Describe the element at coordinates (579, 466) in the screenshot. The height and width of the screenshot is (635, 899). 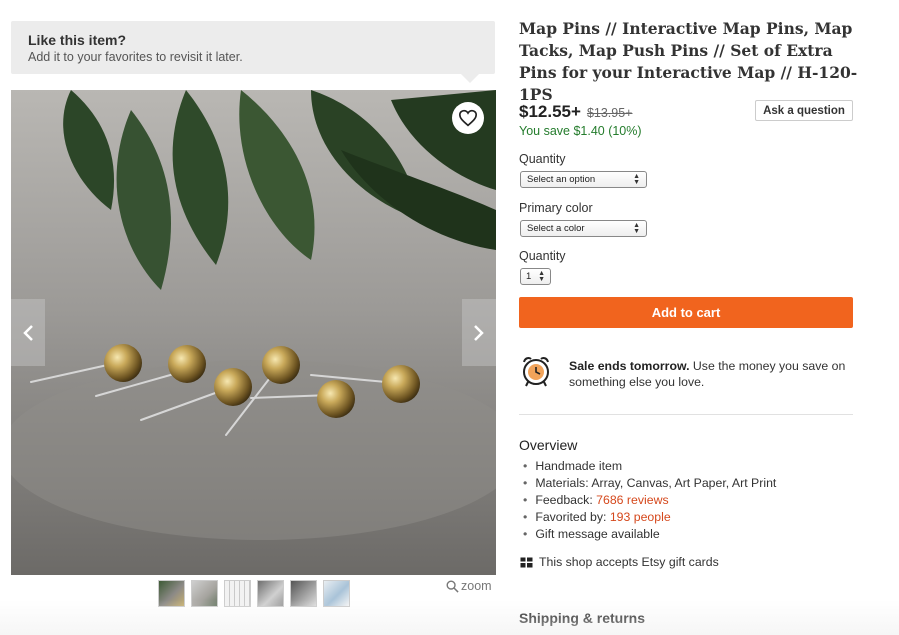
I see `handmade-text: Handmade item` at that location.